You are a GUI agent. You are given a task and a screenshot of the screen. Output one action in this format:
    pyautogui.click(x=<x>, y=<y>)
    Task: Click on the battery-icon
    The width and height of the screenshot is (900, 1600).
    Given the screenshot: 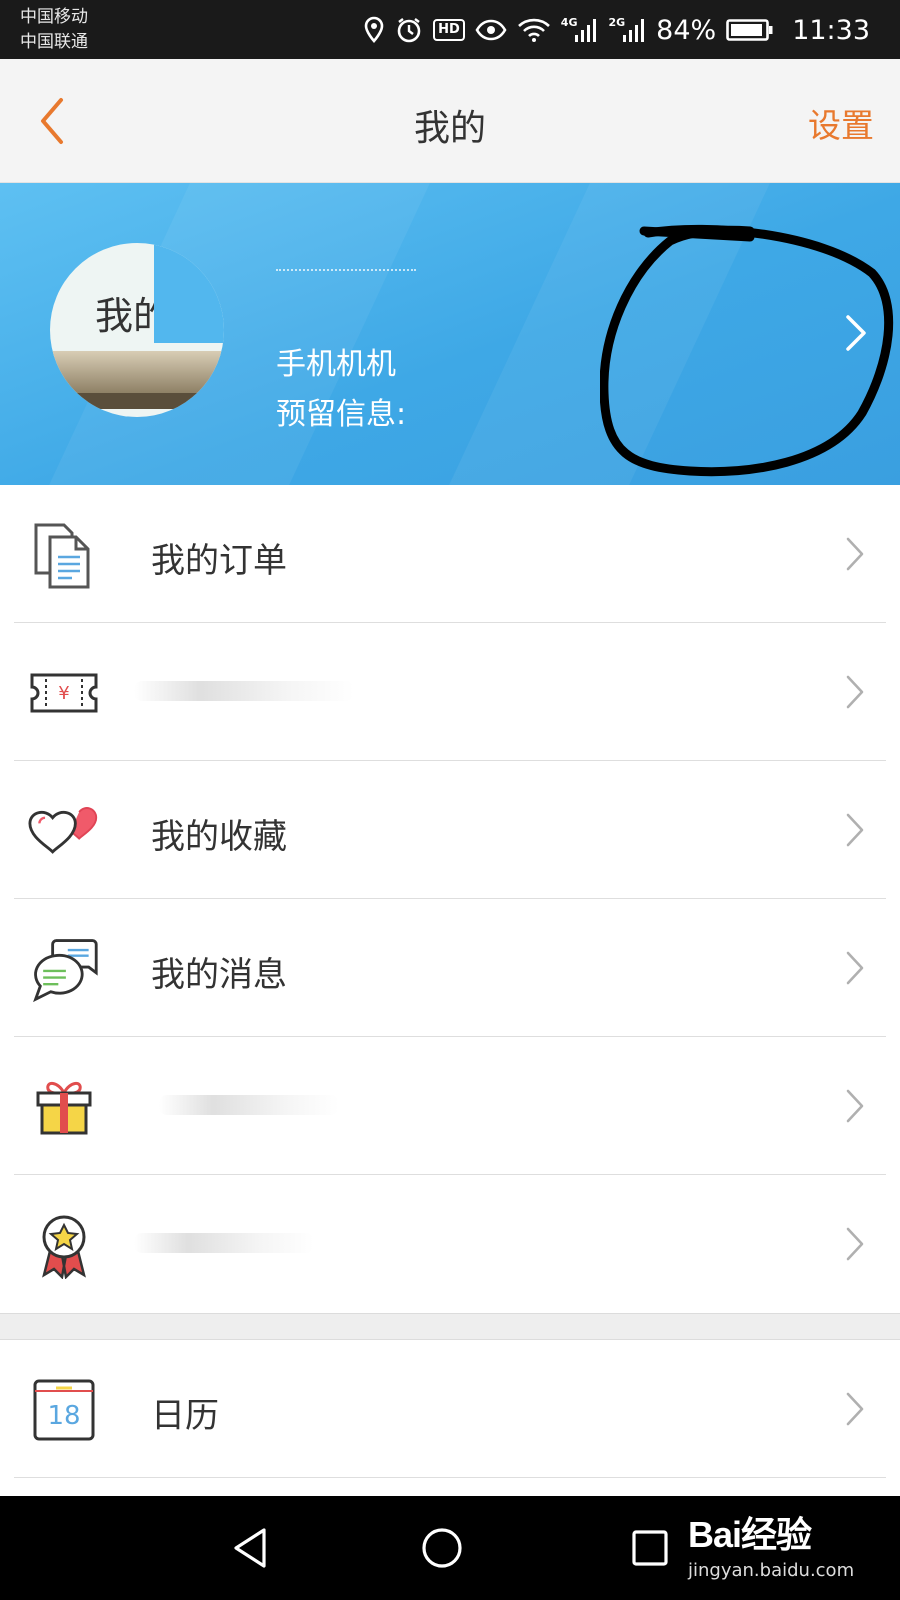 What is the action you would take?
    pyautogui.click(x=750, y=30)
    